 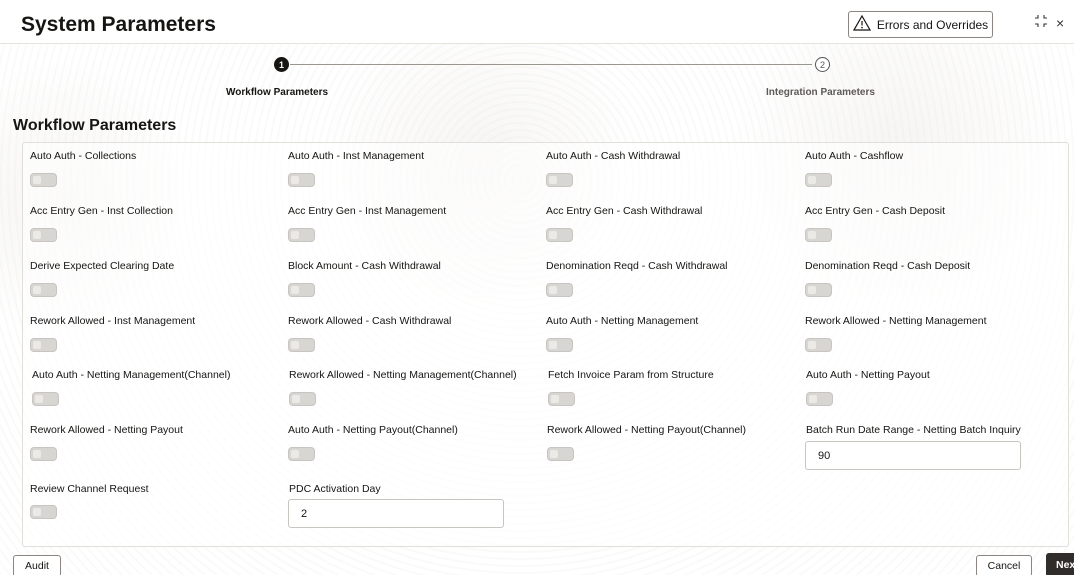 What do you see at coordinates (301, 454) in the screenshot?
I see `toggle-auto-auth-netting-payout-channel` at bounding box center [301, 454].